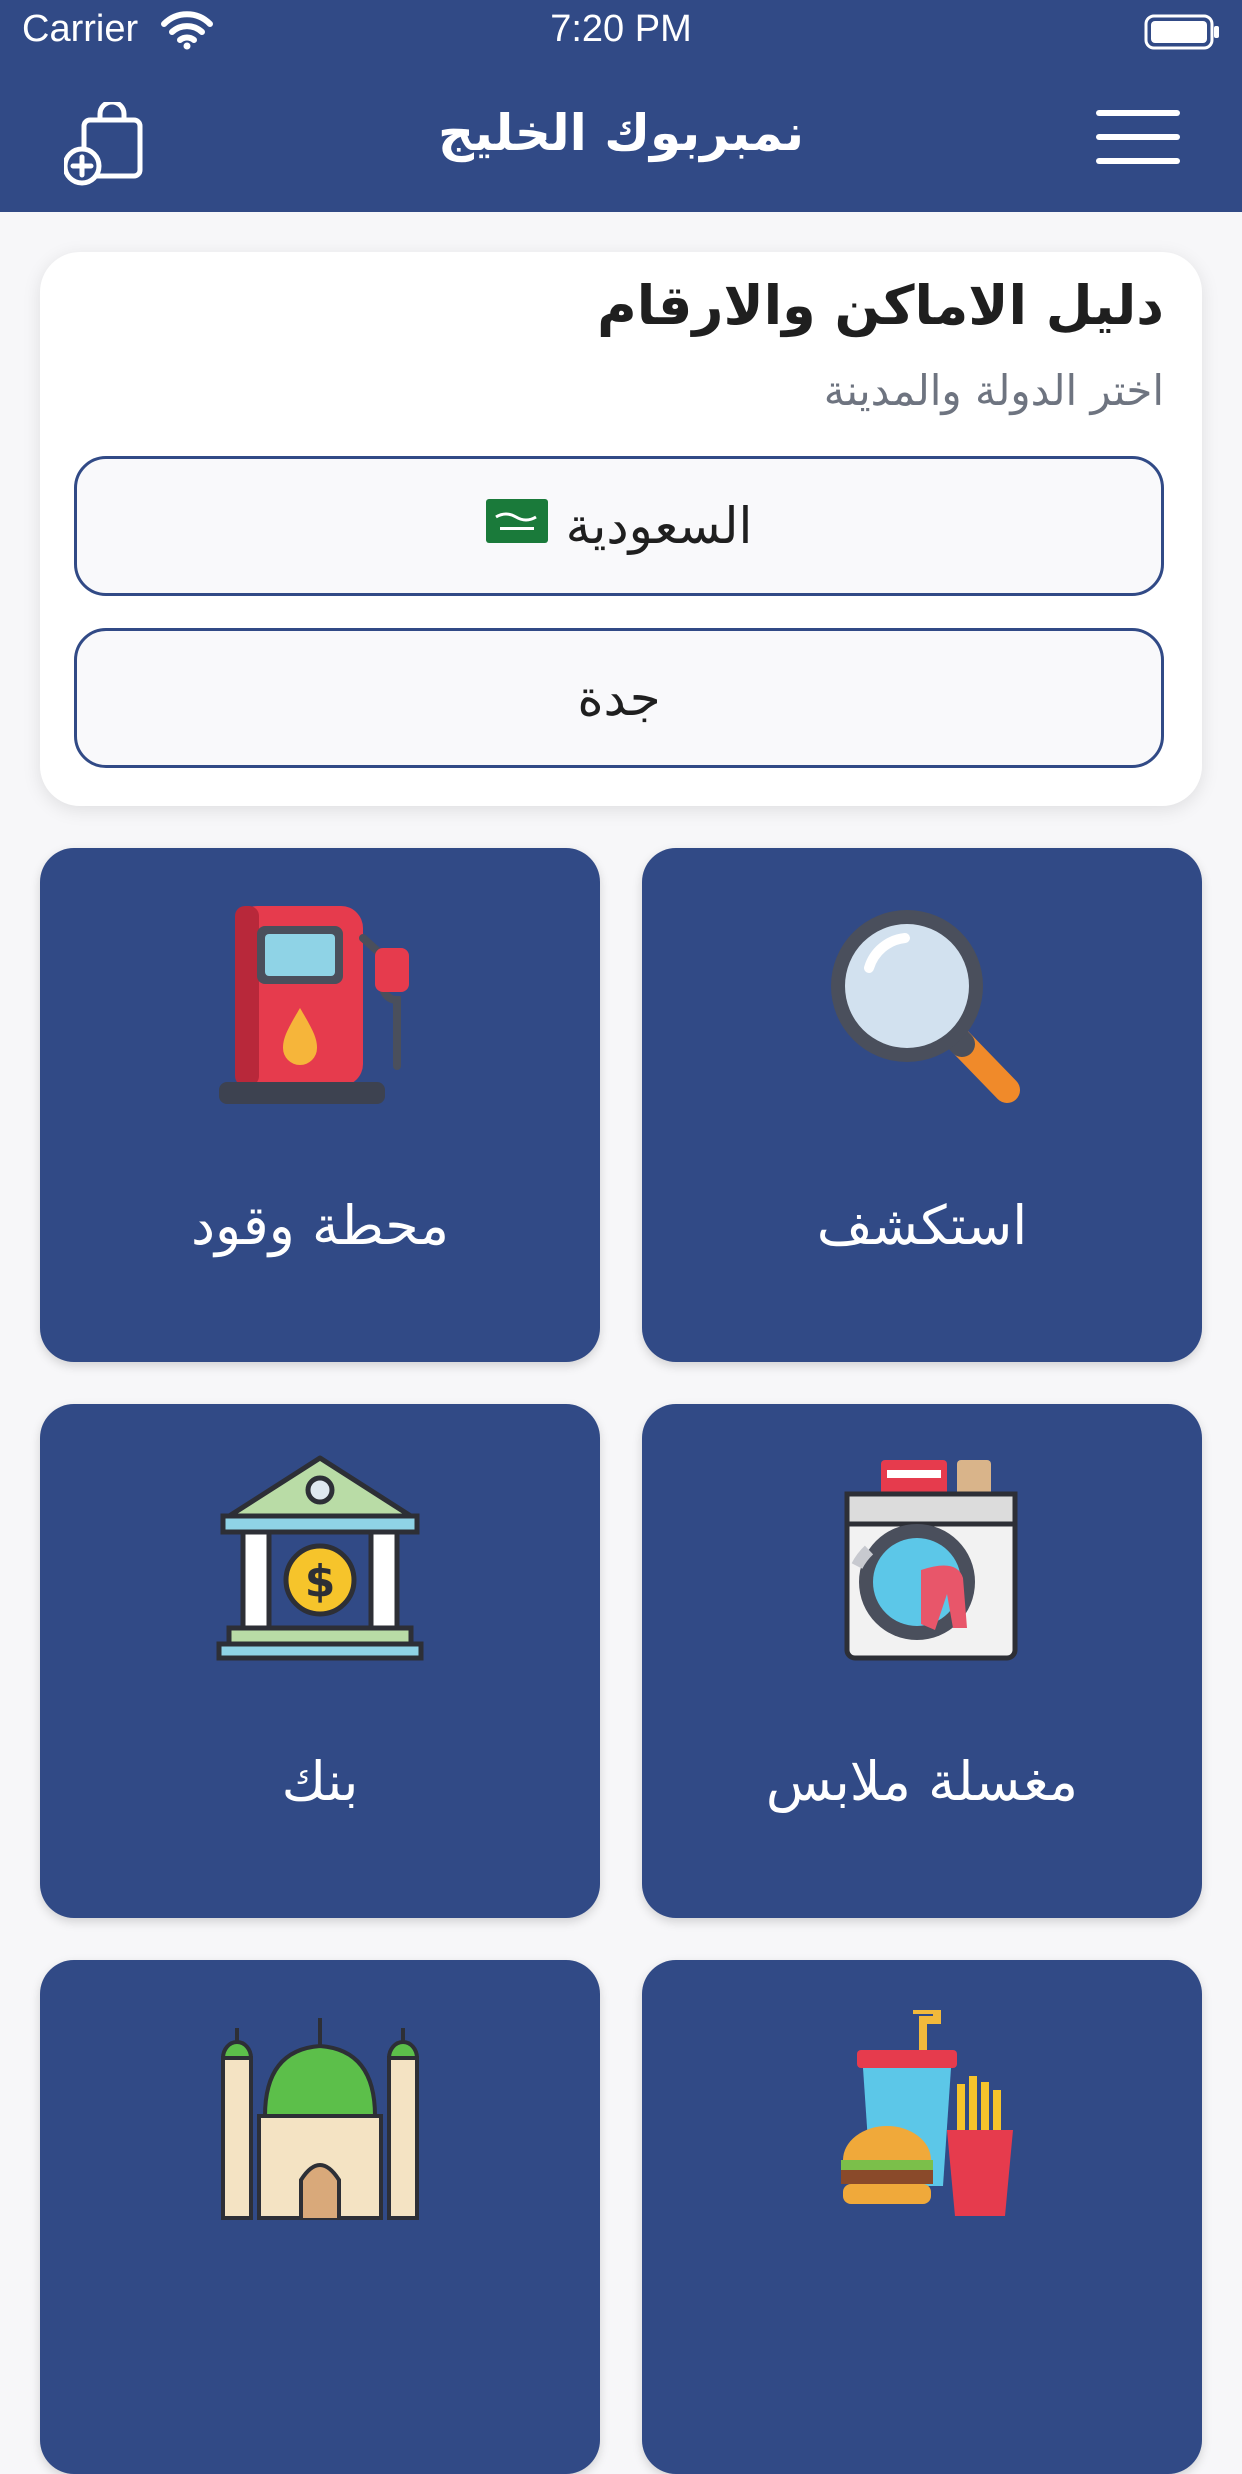 The height and width of the screenshot is (2474, 1242). What do you see at coordinates (922, 2115) in the screenshot?
I see `fast-food-icon` at bounding box center [922, 2115].